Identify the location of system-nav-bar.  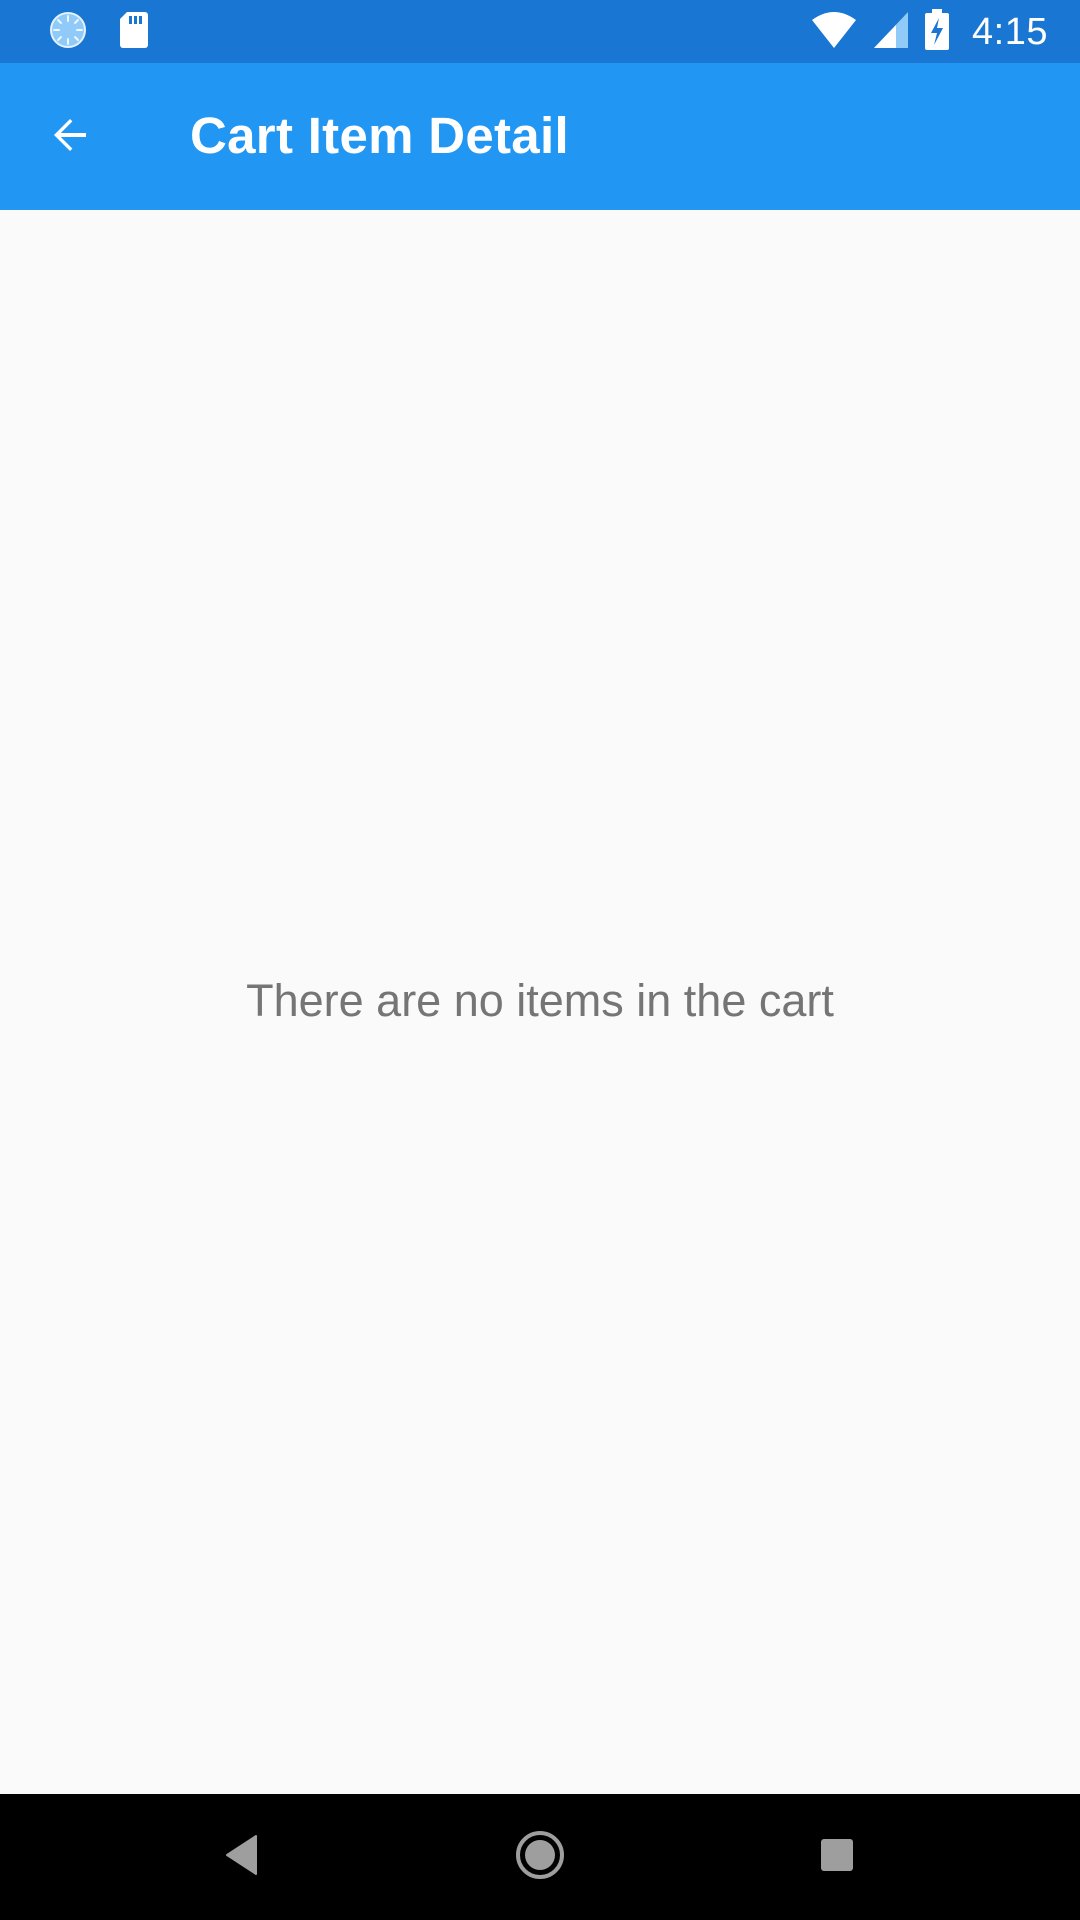
(540, 1857).